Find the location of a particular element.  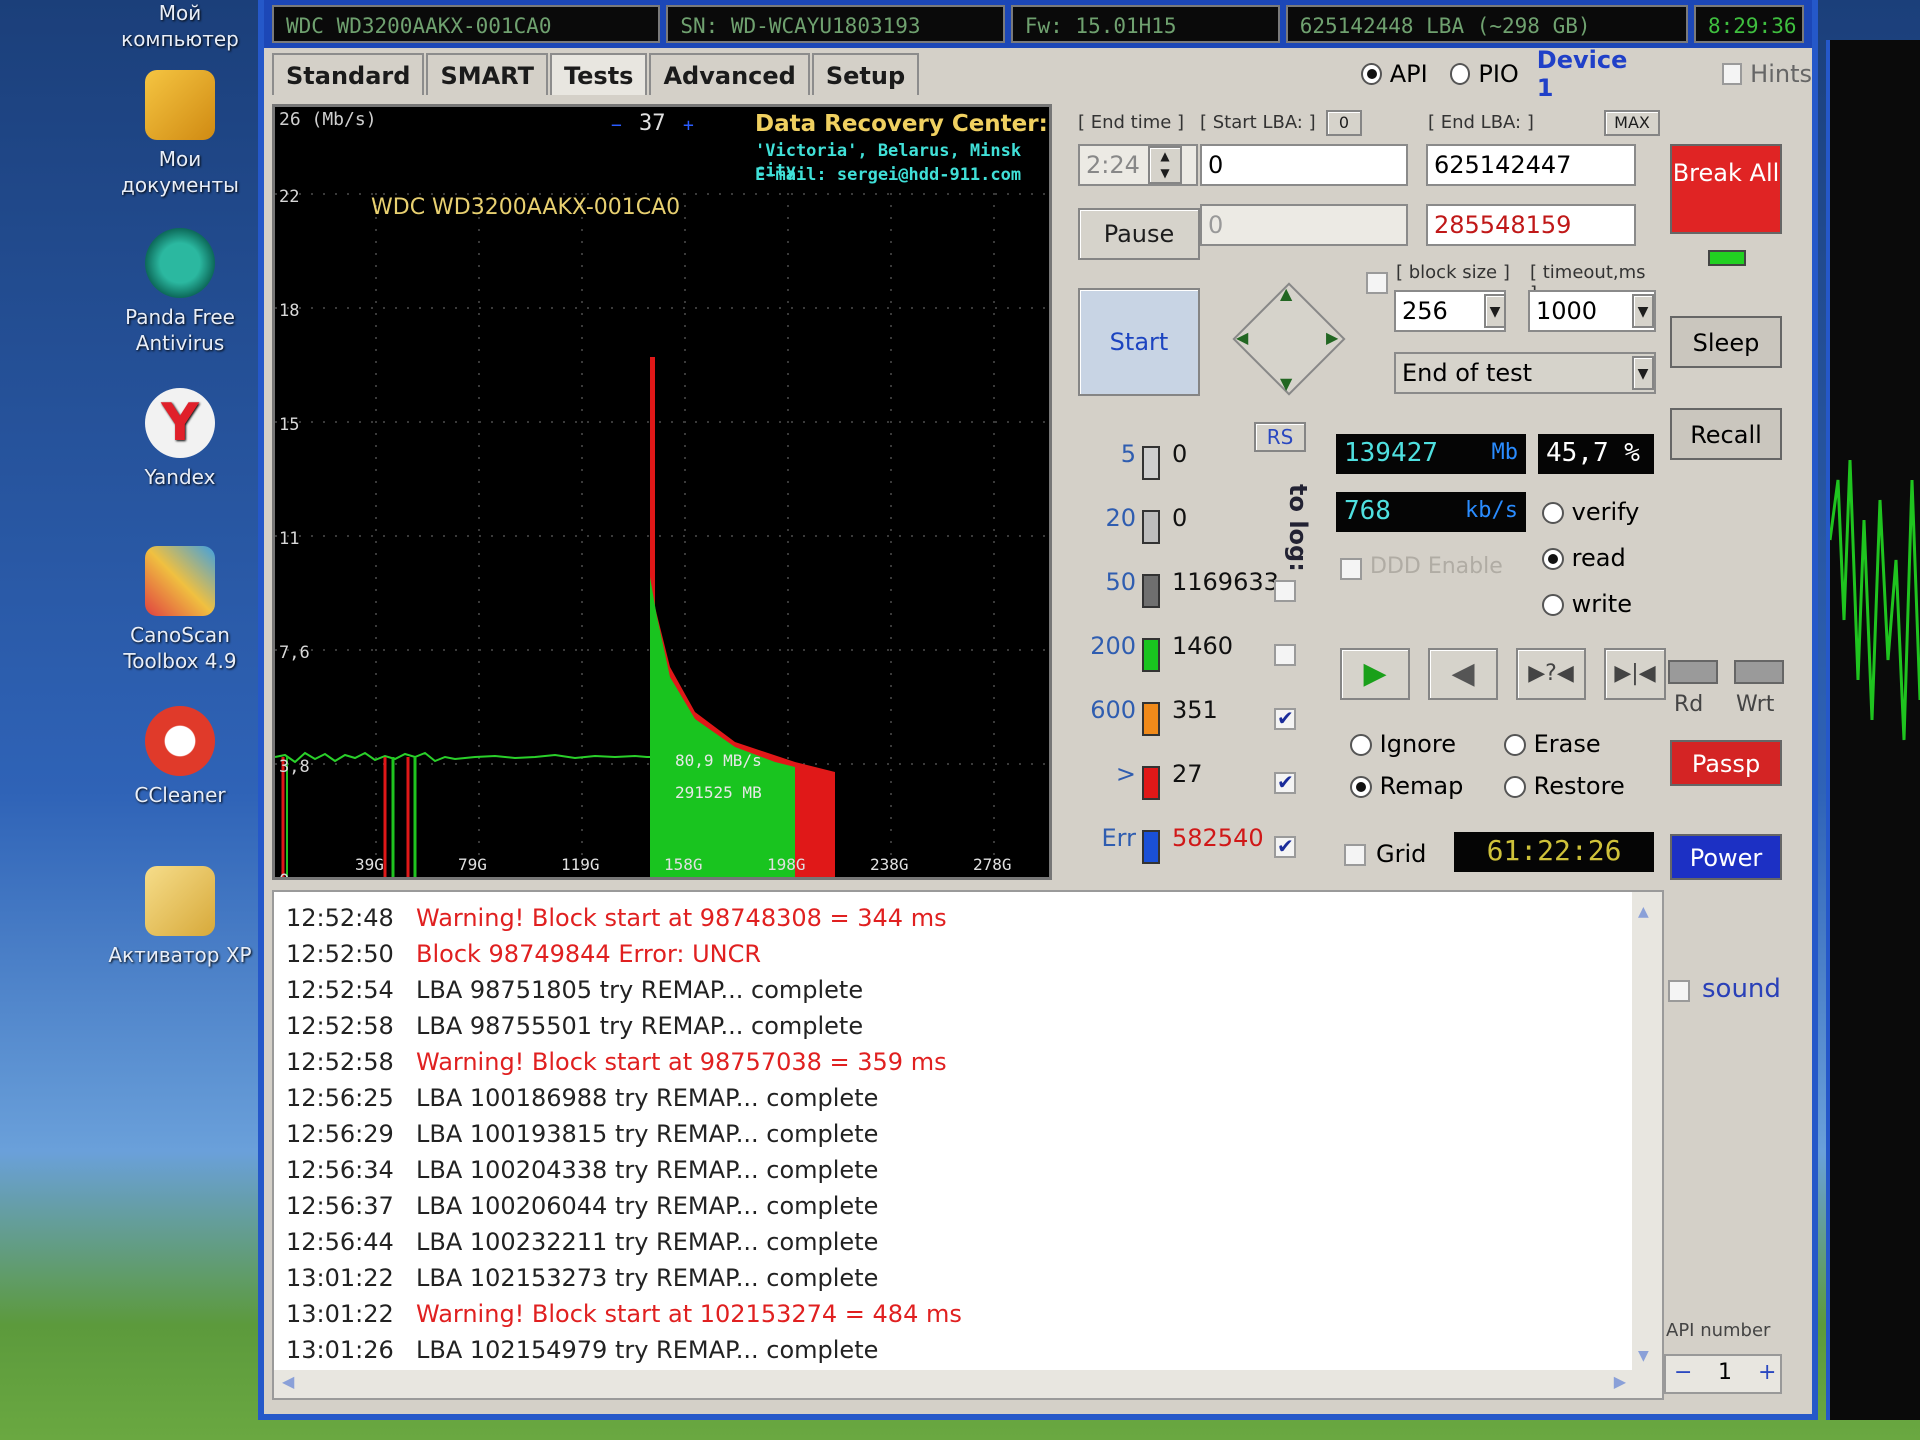

tab-tests: Tests is located at coordinates (598, 74).